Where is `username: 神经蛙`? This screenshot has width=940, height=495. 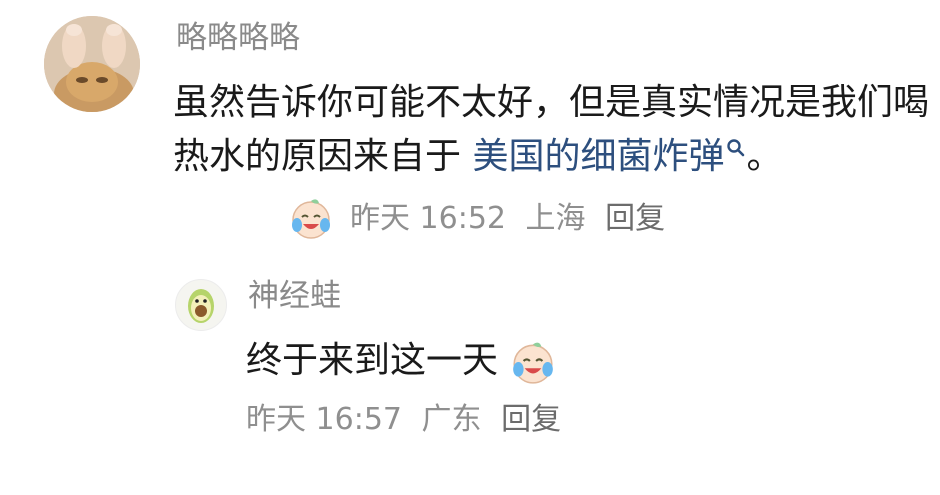
username: 神经蛙 is located at coordinates (294, 296).